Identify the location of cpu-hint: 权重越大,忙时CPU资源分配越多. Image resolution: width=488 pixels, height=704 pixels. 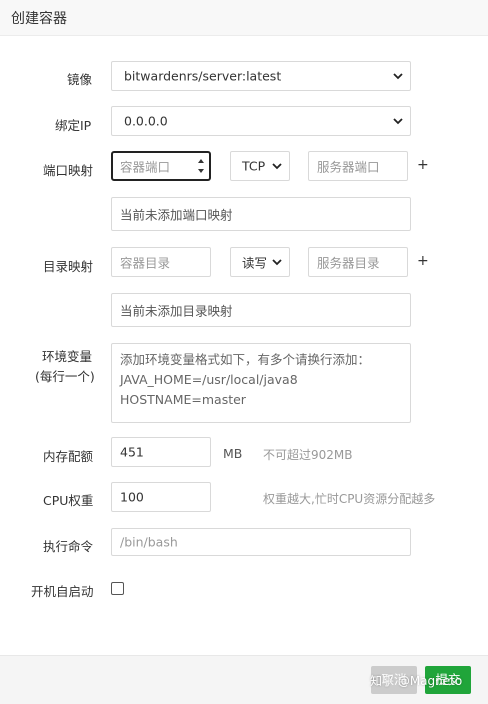
(349, 499).